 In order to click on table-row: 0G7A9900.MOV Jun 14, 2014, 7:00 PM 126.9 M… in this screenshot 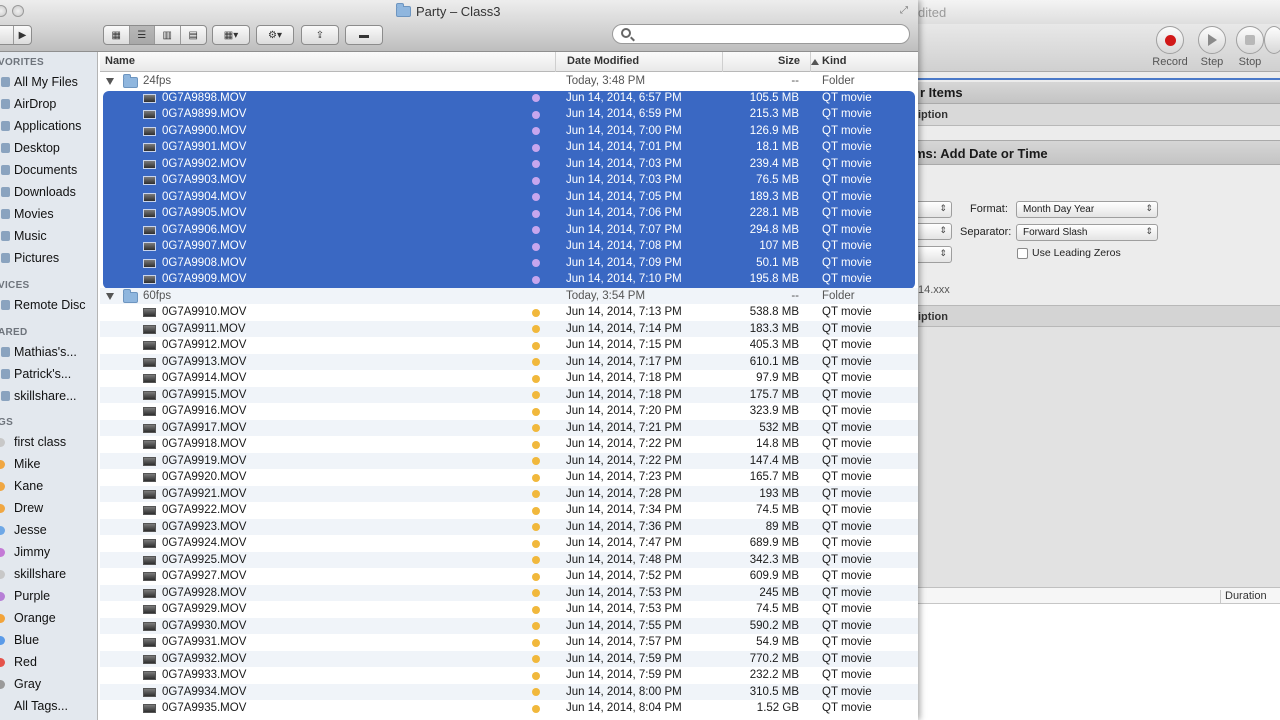, I will do `click(509, 131)`.